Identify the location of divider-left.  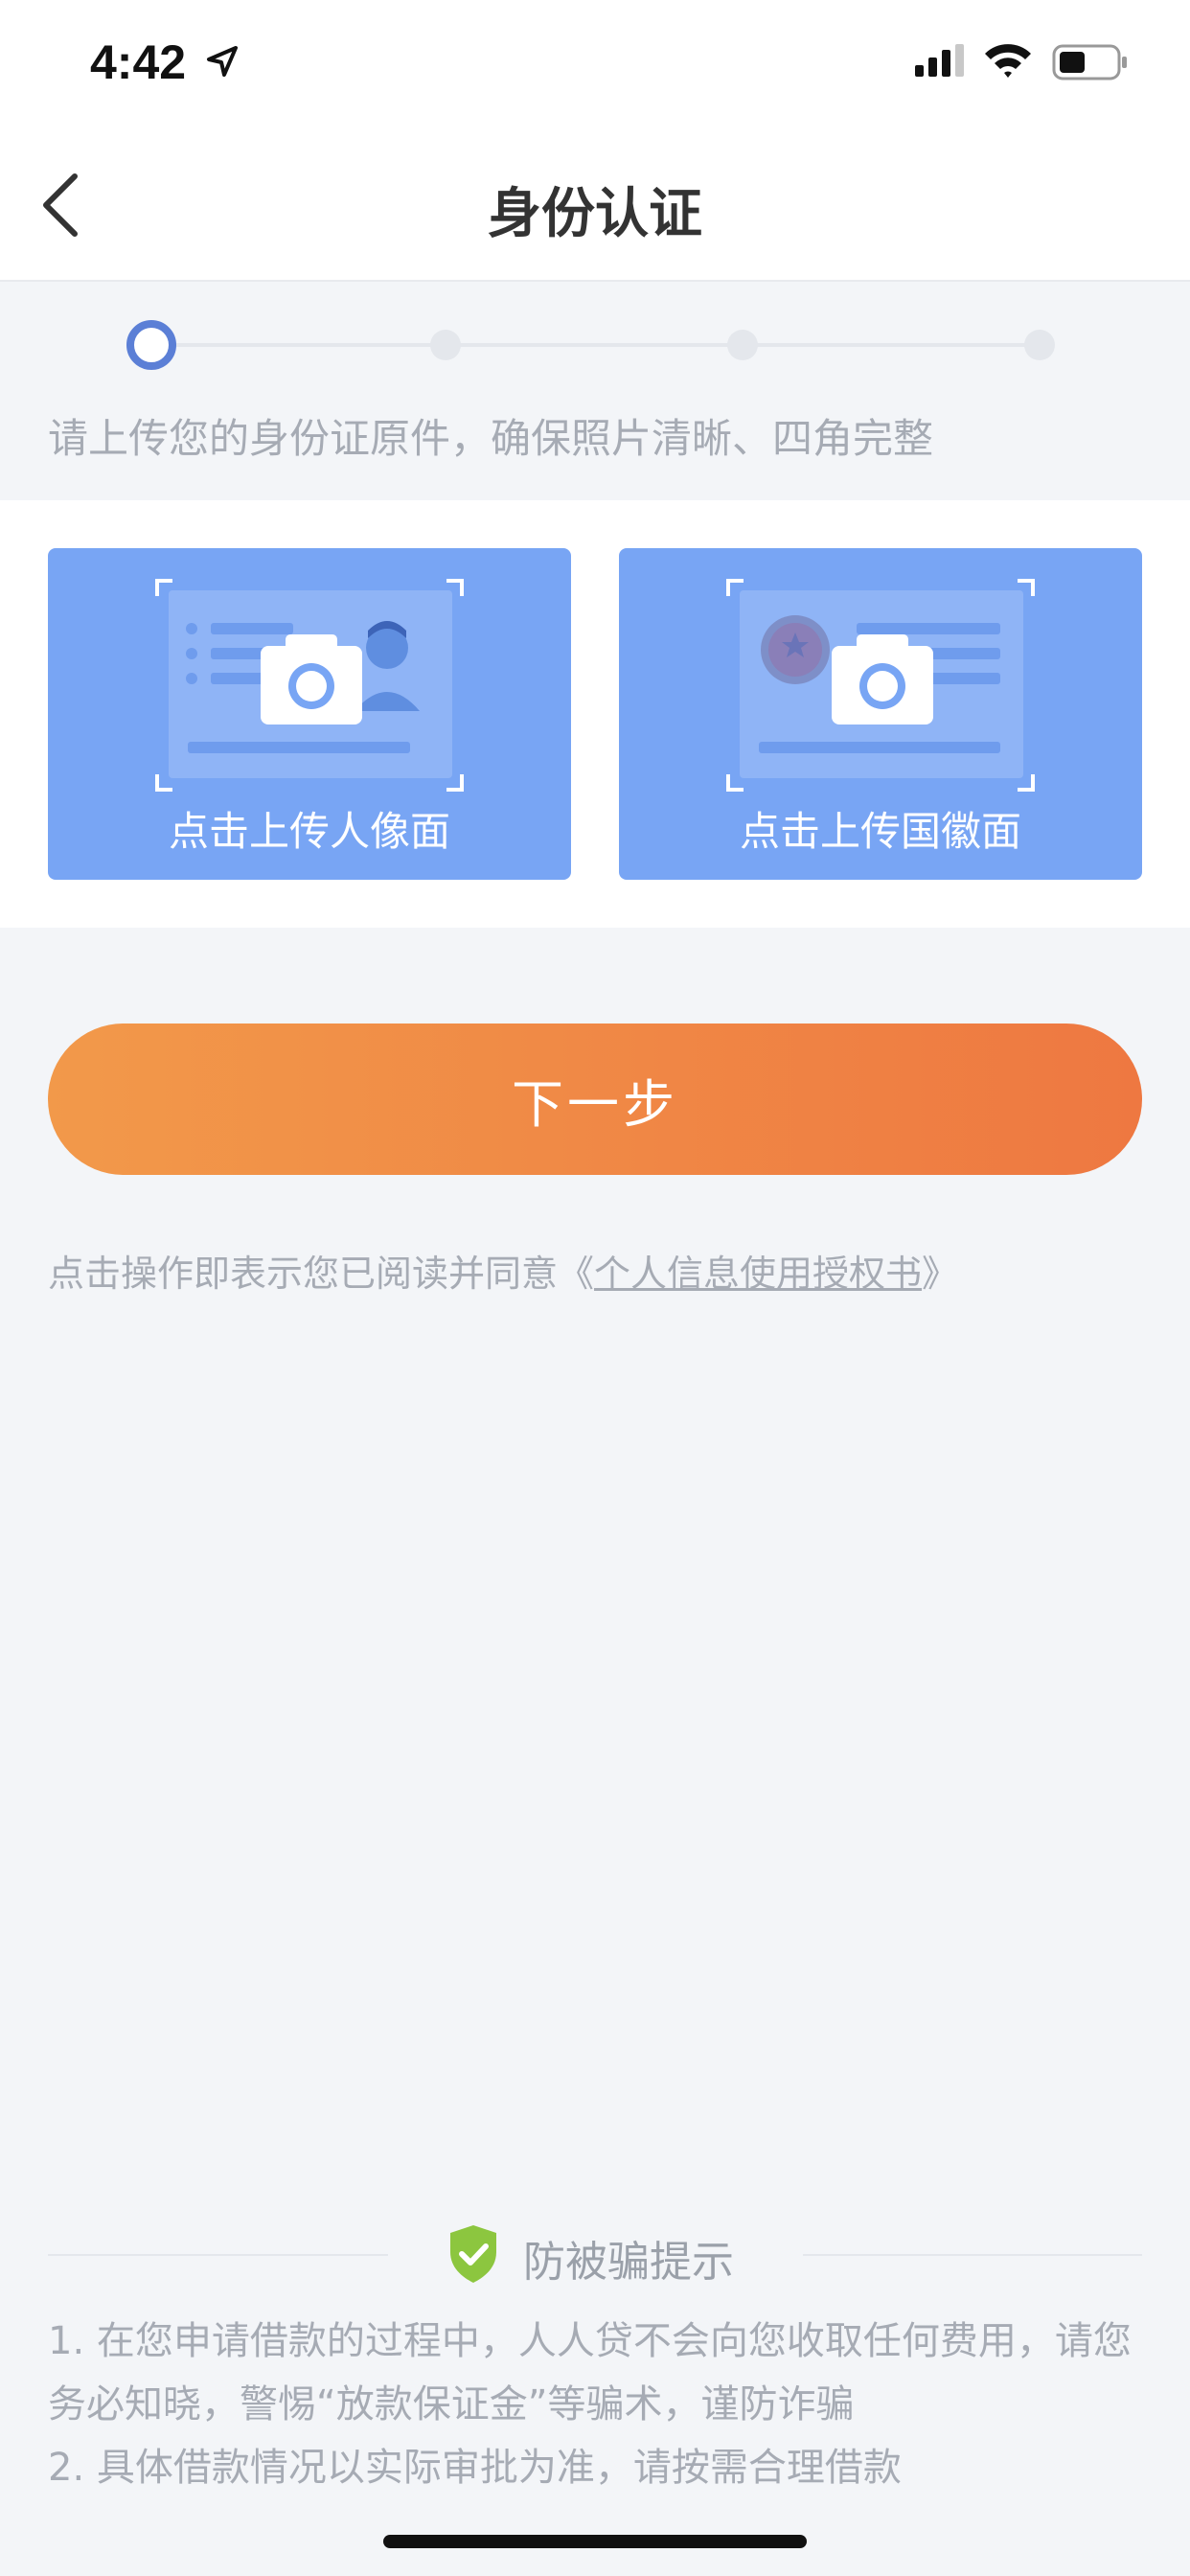
(218, 2255).